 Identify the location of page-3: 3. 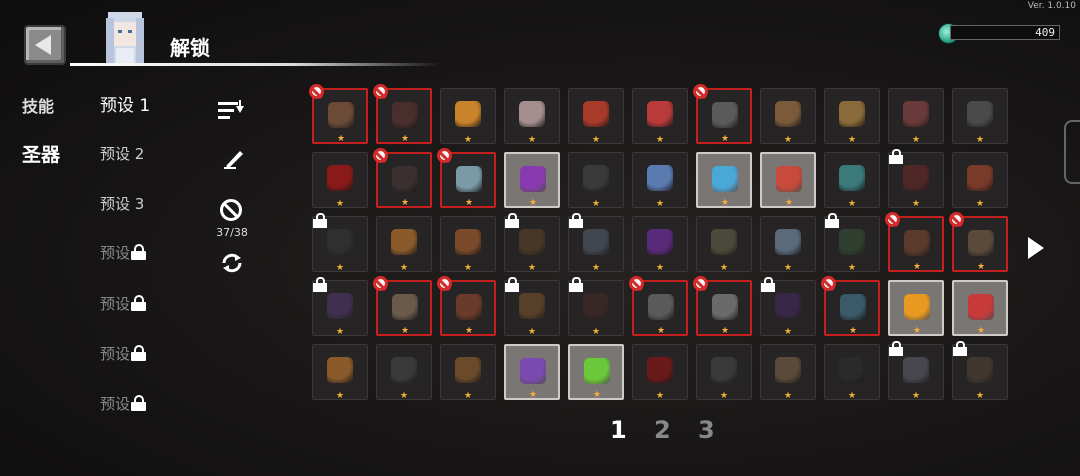
(720, 430).